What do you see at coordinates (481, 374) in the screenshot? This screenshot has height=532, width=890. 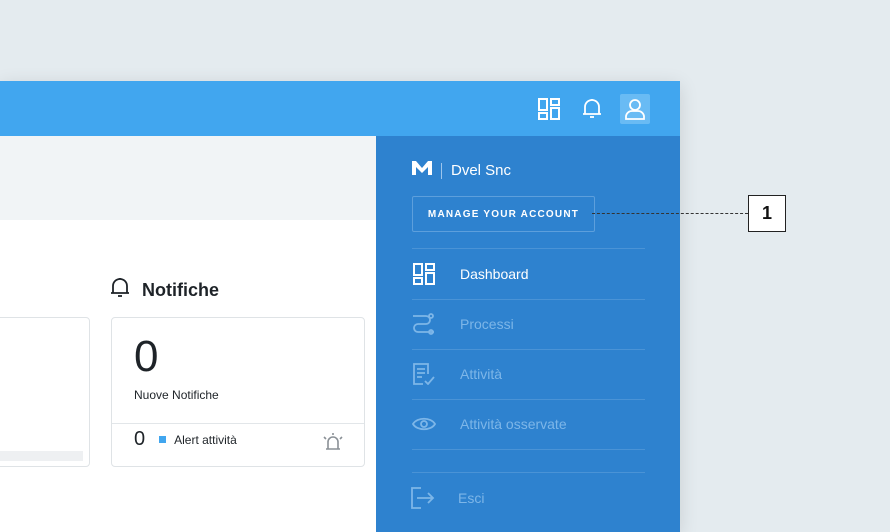 I see `nav-label: Attività` at bounding box center [481, 374].